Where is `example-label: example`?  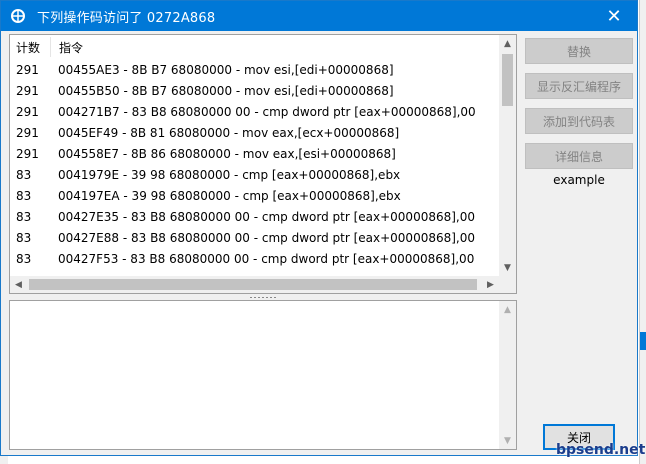 example-label: example is located at coordinates (579, 180).